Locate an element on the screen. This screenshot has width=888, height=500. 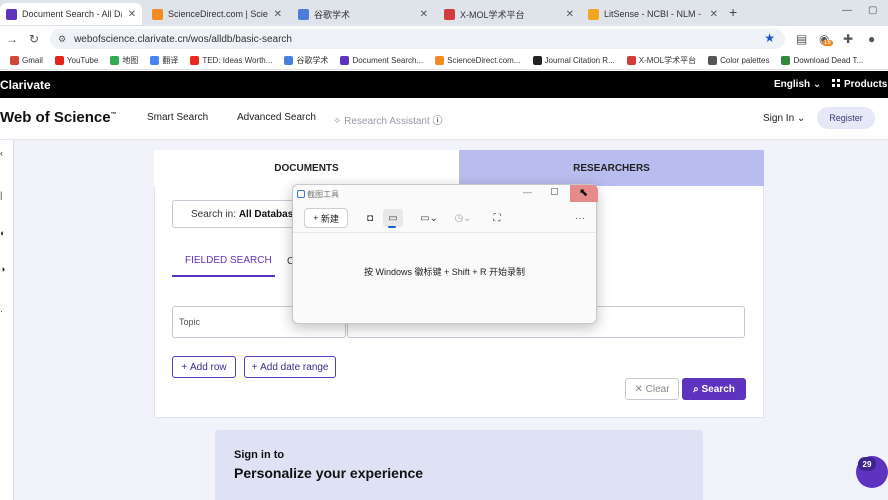
smart-search-link: Smart Search is located at coordinates (177, 117).